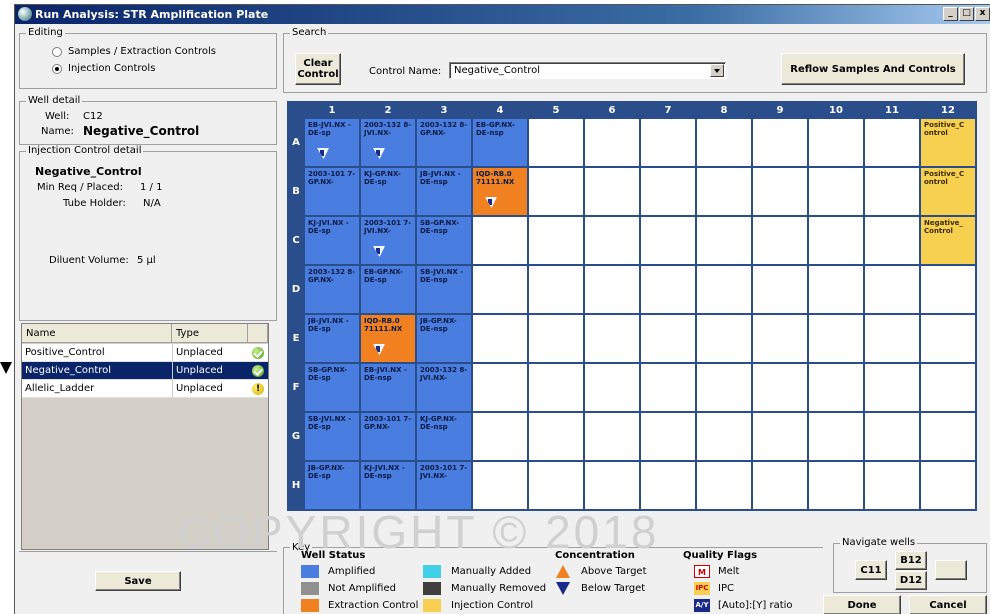 The image size is (990, 614). Describe the element at coordinates (134, 51) in the screenshot. I see `radio-samples-extraction: Samples / Extraction Controls` at that location.